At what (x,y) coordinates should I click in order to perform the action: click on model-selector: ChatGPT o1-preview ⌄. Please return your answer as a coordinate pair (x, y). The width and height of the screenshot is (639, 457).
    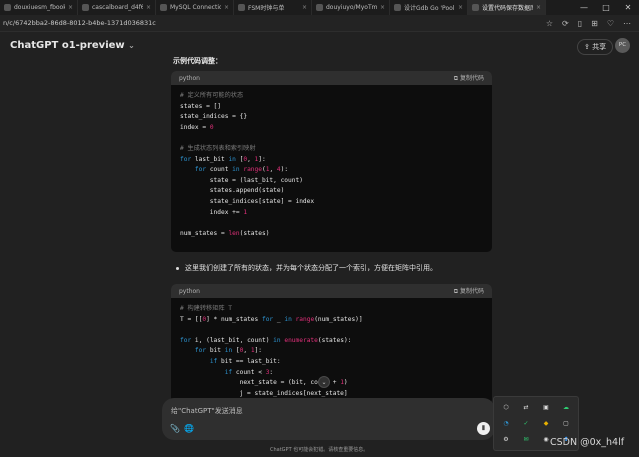
    Looking at the image, I should click on (72, 45).